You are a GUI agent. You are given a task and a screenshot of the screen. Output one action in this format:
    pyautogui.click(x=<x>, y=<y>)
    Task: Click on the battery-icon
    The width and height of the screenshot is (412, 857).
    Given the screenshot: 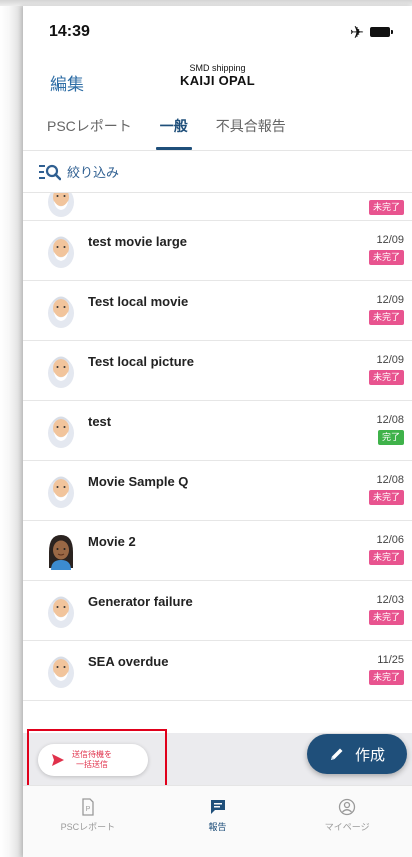 What is the action you would take?
    pyautogui.click(x=381, y=32)
    